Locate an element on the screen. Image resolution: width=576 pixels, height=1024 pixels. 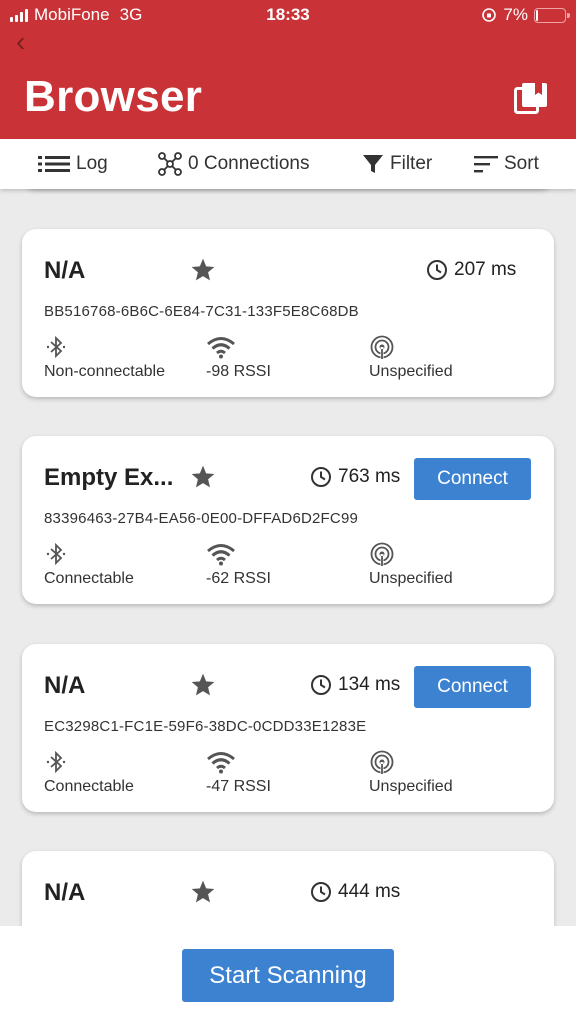
app-header: MobiFone 3G 18:33 7% ‹ Browser is located at coordinates (288, 69).